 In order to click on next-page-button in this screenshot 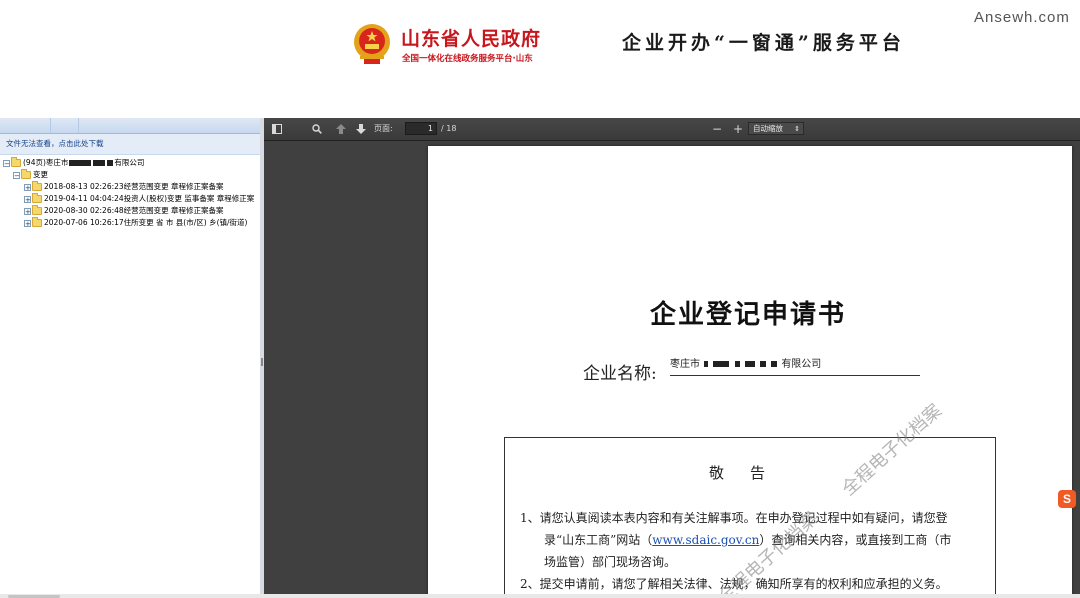, I will do `click(361, 129)`.